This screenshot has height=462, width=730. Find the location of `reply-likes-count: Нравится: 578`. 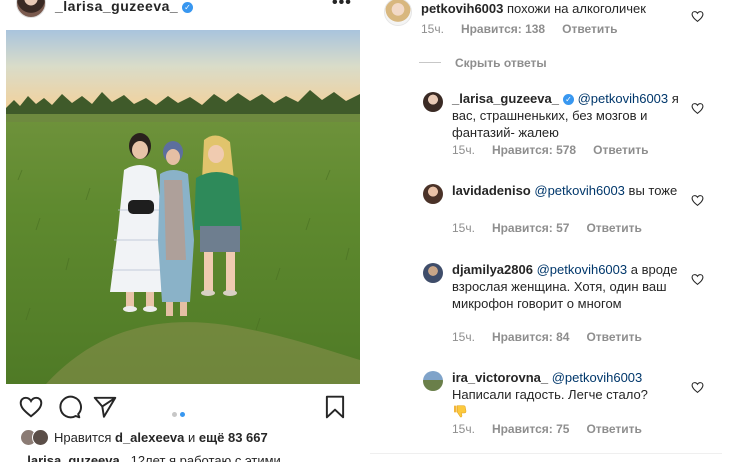

reply-likes-count: Нравится: 578 is located at coordinates (534, 150).